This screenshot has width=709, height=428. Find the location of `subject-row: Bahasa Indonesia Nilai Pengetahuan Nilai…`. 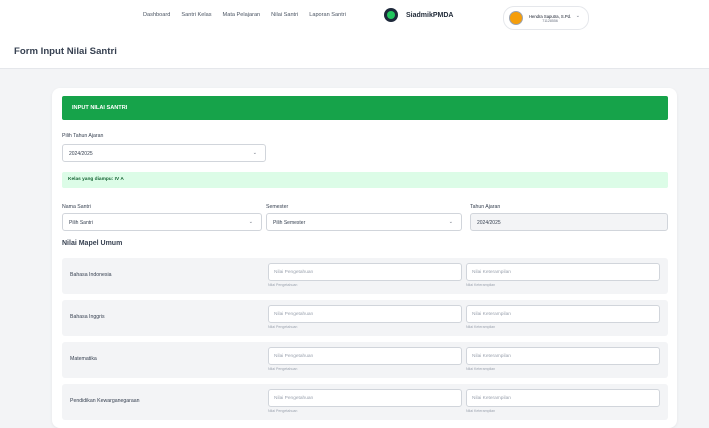

subject-row: Bahasa Indonesia Nilai Pengetahuan Nilai… is located at coordinates (365, 276).